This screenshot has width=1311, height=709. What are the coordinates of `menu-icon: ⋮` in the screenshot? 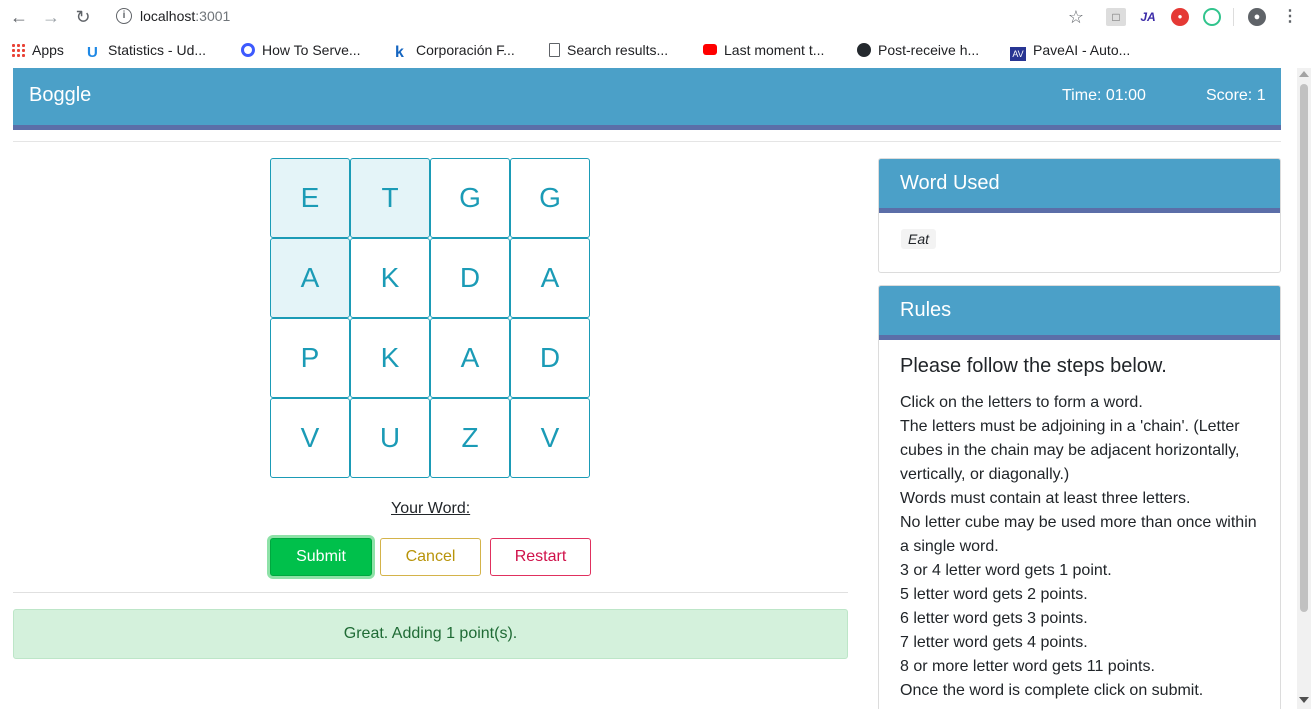 It's located at (1290, 17).